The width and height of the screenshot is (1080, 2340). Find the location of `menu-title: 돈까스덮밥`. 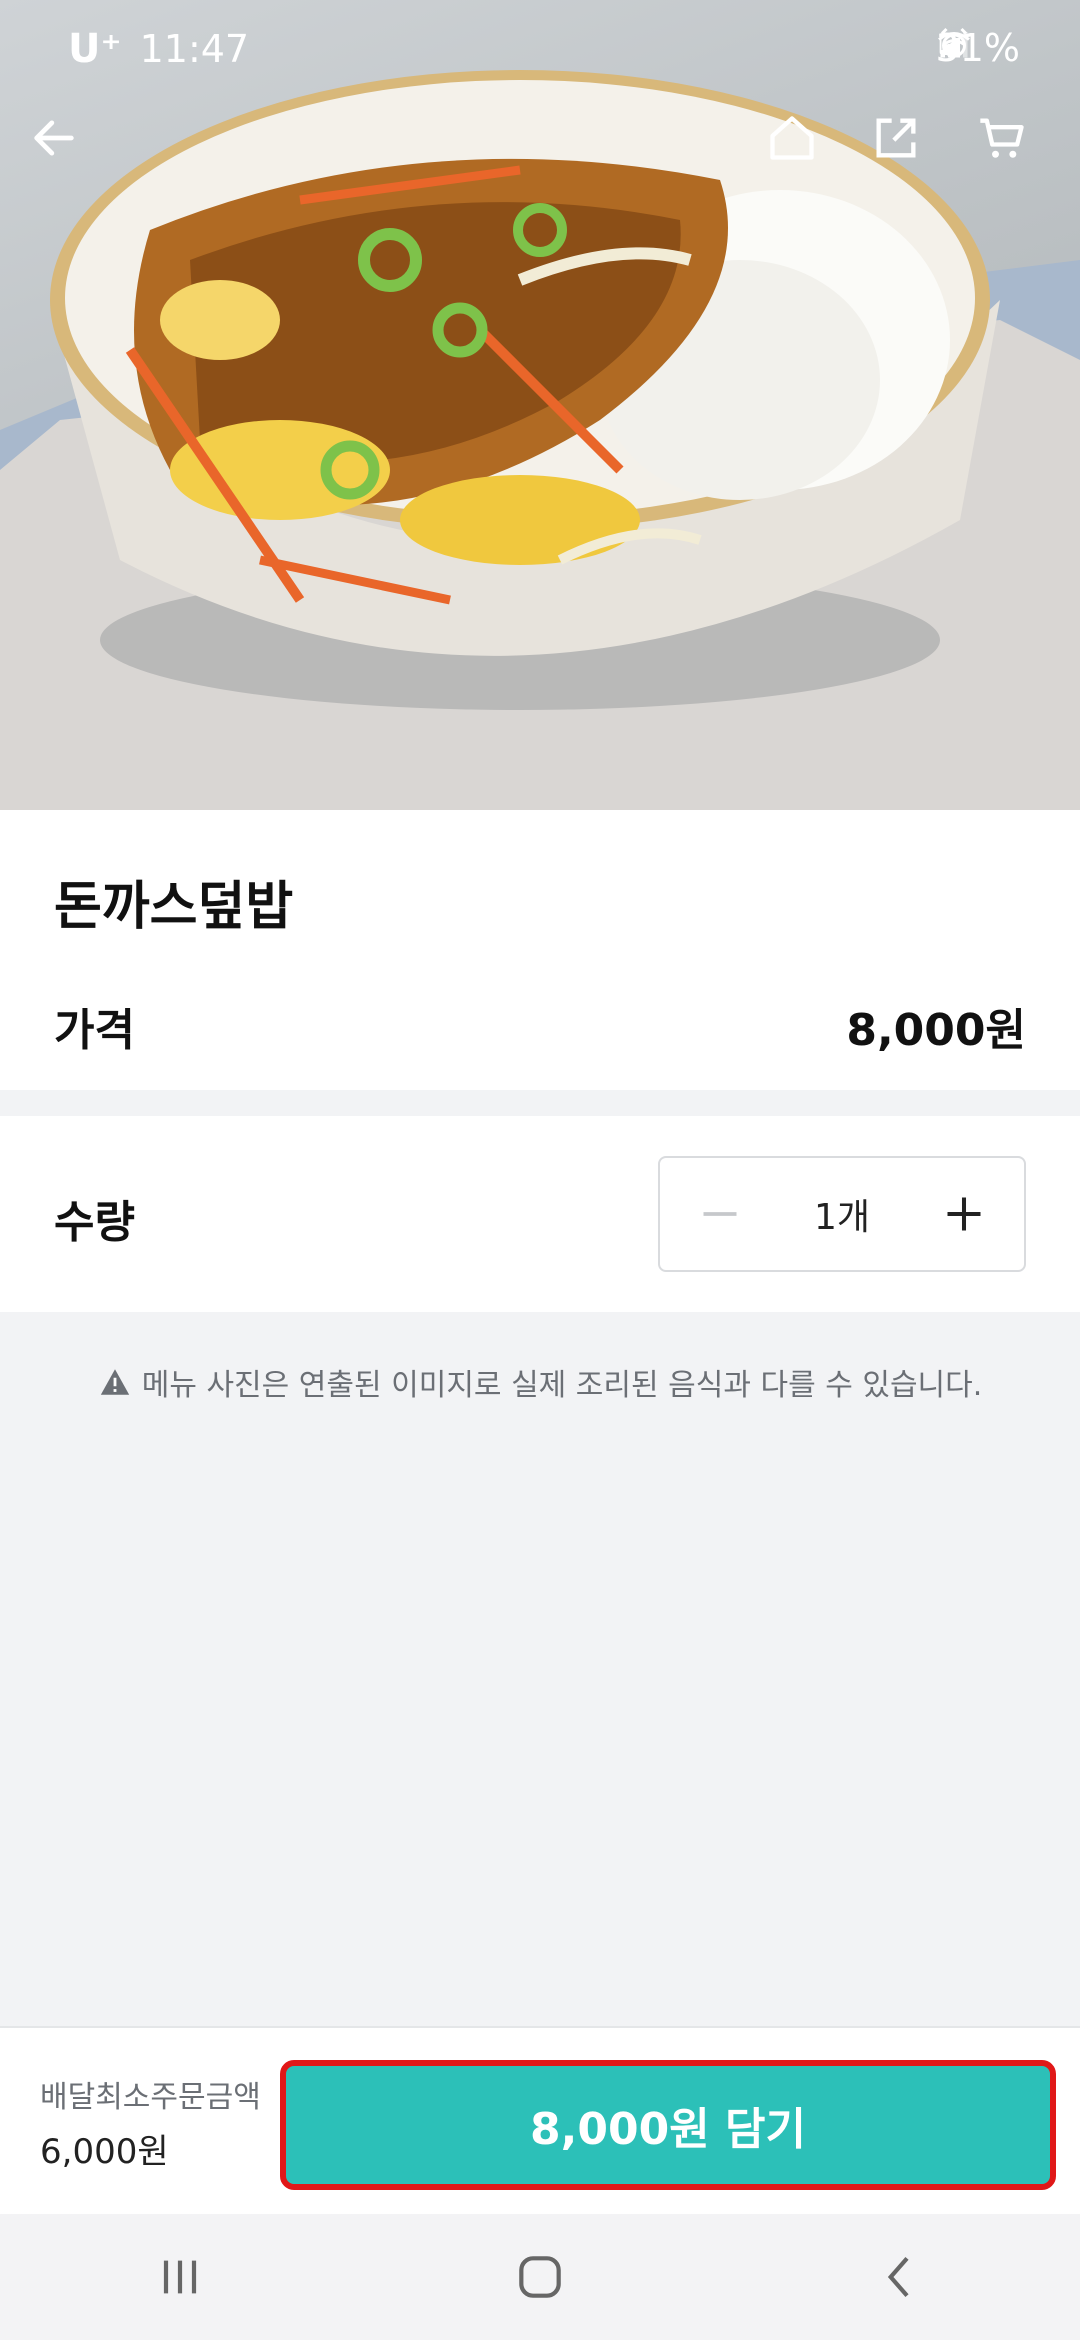

menu-title: 돈까스덮밥 is located at coordinates (174, 907).